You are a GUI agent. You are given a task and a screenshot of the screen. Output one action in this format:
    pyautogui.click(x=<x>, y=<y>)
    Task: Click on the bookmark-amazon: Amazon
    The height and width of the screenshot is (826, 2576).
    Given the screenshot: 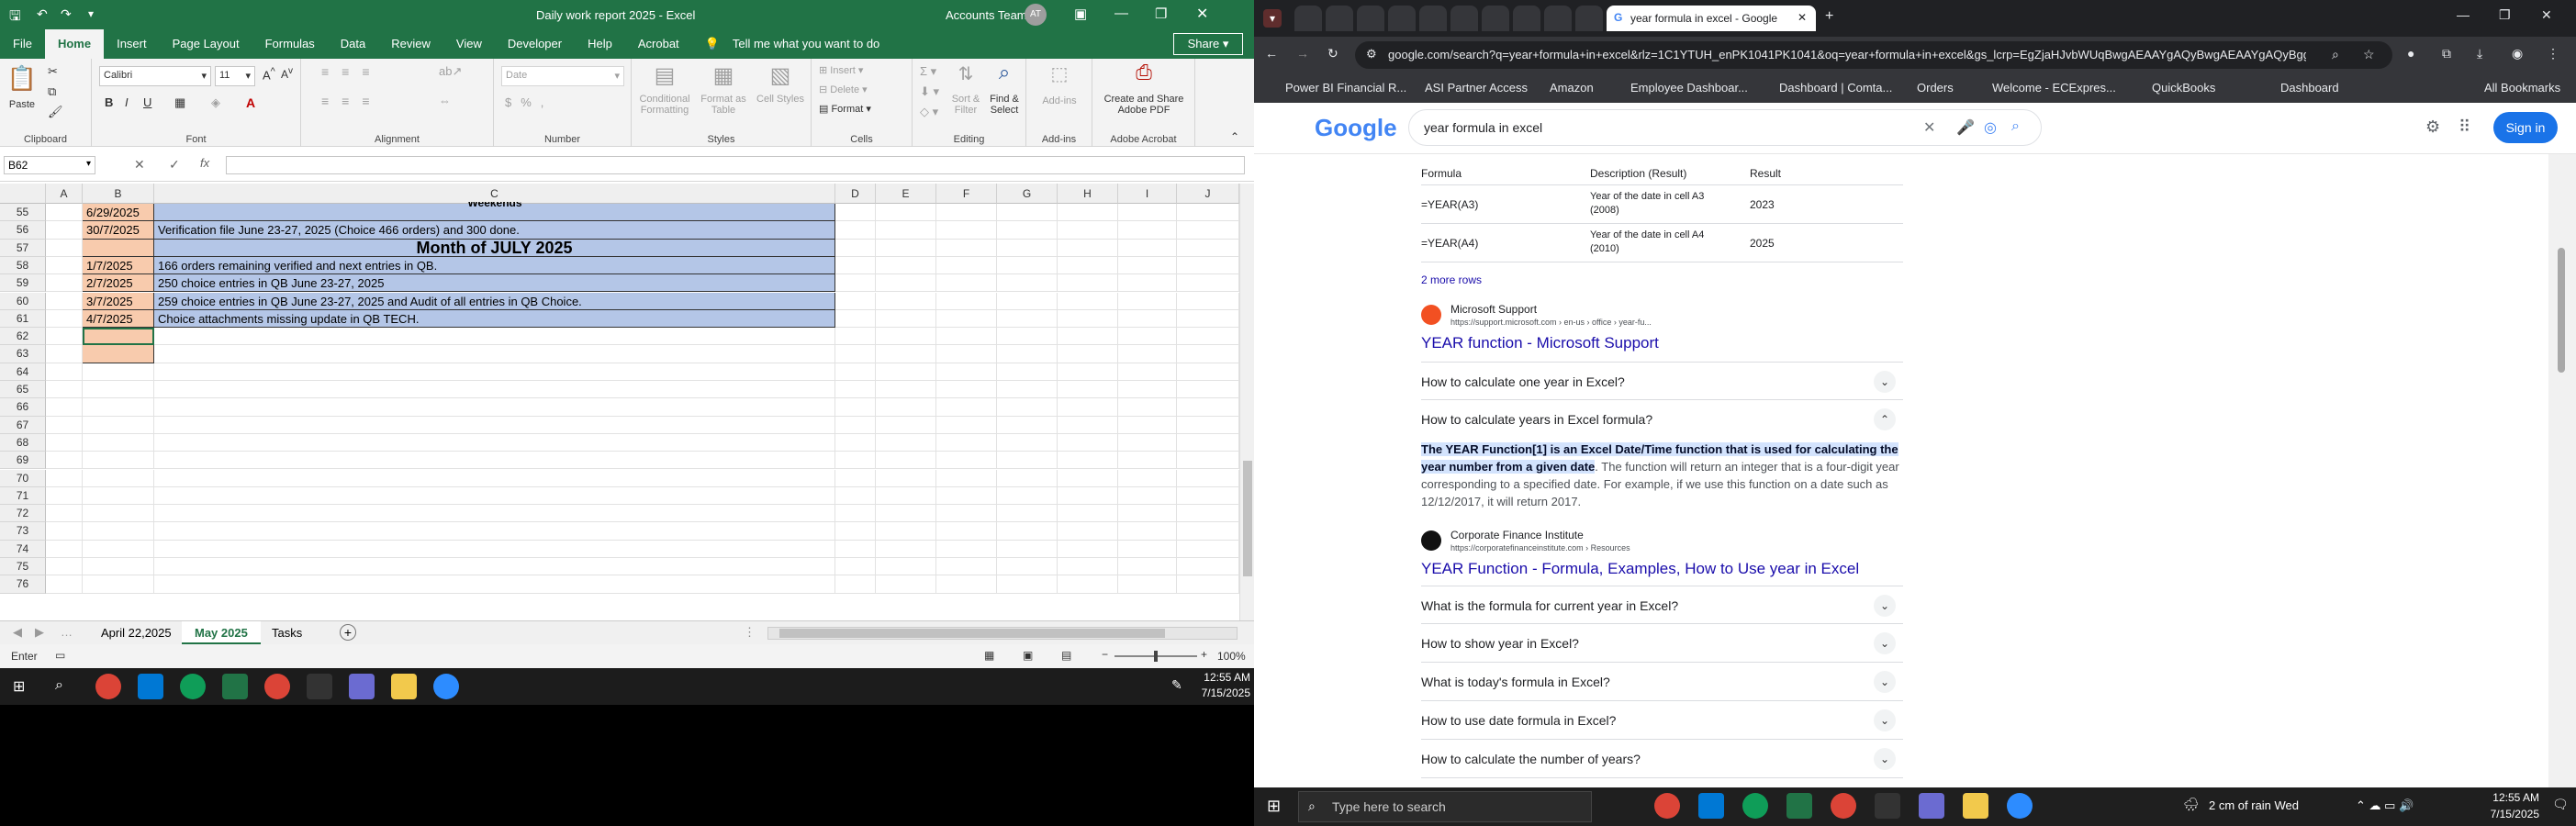 What is the action you would take?
    pyautogui.click(x=1572, y=88)
    